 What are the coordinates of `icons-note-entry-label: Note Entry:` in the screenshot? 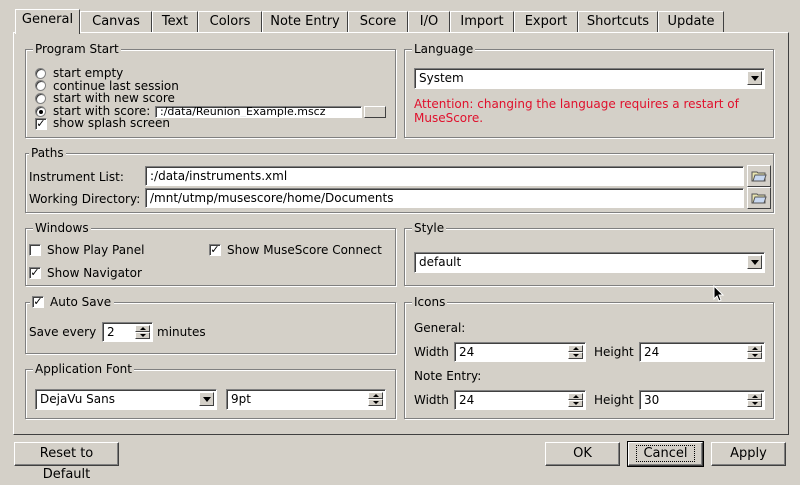 It's located at (448, 376).